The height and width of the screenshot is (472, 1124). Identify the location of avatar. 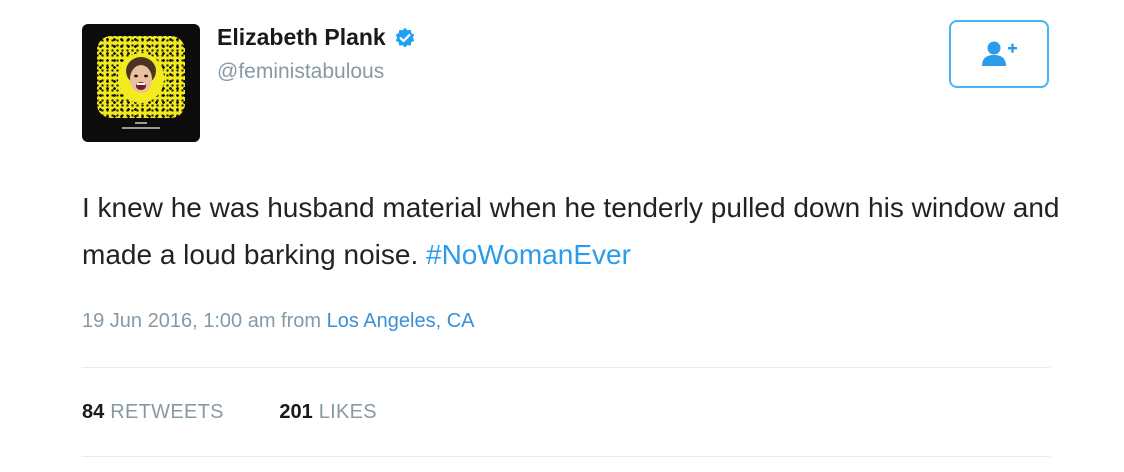
(141, 83).